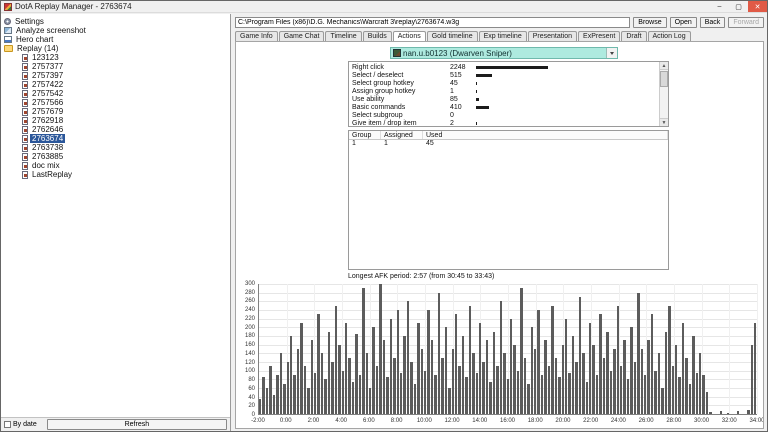 The height and width of the screenshot is (432, 768). What do you see at coordinates (48, 120) in the screenshot?
I see `tree-item-label: 2762918` at bounding box center [48, 120].